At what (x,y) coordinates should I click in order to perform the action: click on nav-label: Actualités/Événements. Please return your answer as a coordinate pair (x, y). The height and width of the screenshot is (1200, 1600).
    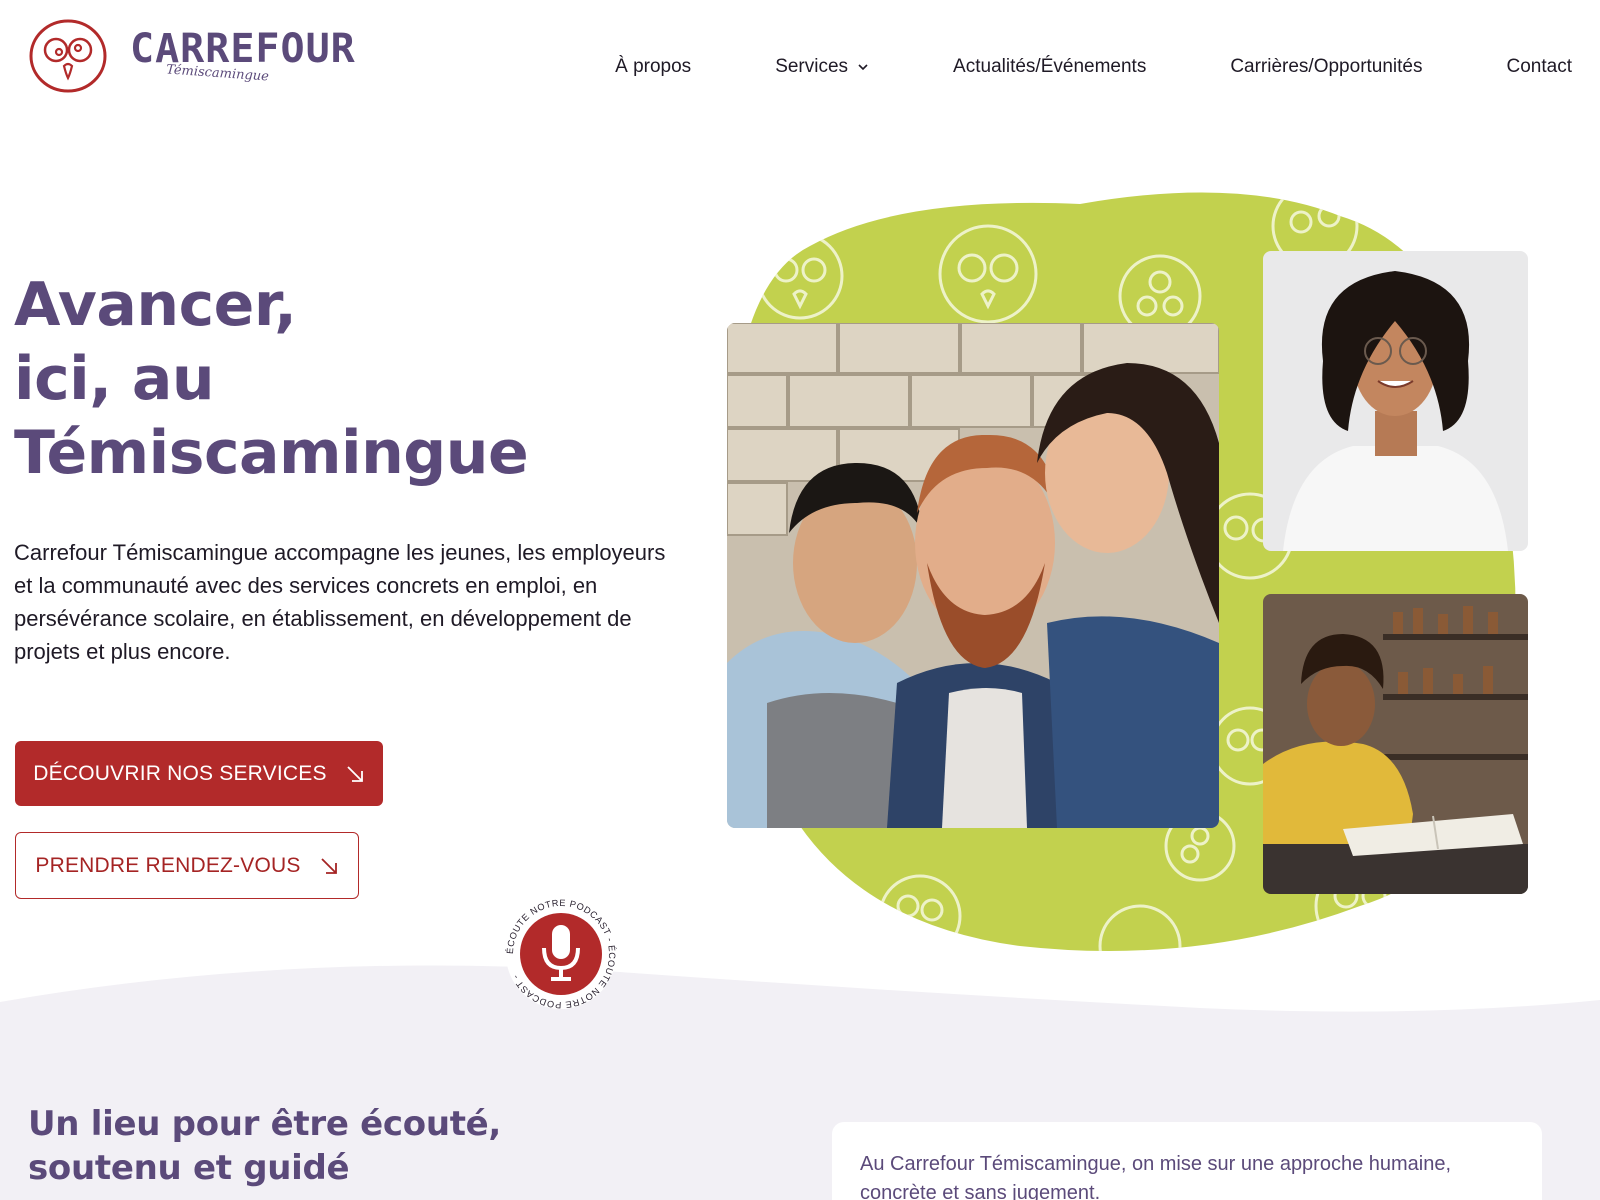
    Looking at the image, I should click on (1050, 66).